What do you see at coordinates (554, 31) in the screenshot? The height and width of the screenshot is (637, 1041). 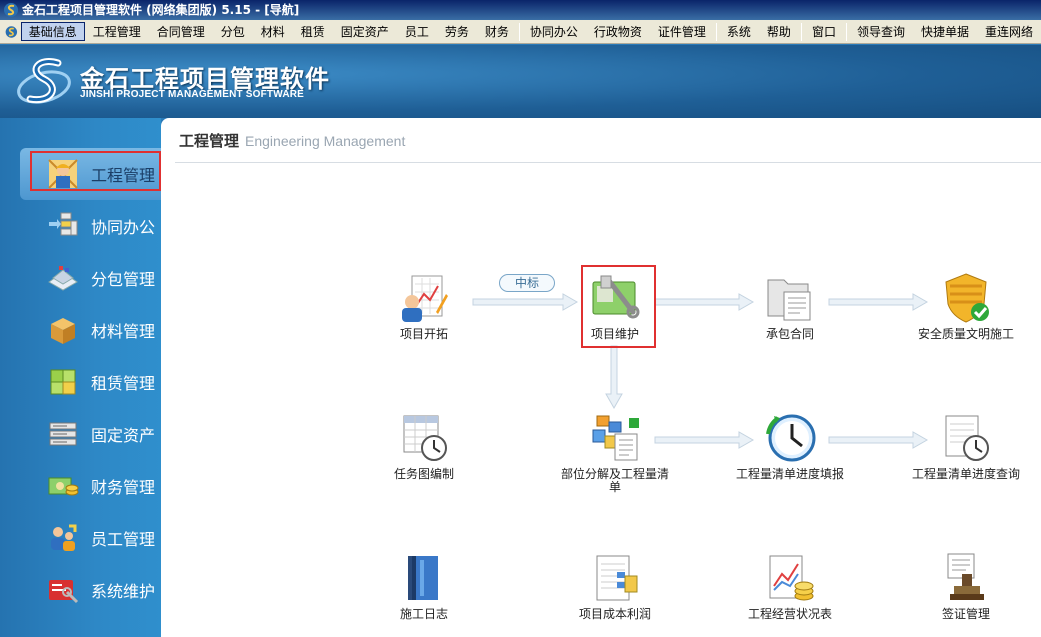 I see `menu-collaboration: 协同办公` at bounding box center [554, 31].